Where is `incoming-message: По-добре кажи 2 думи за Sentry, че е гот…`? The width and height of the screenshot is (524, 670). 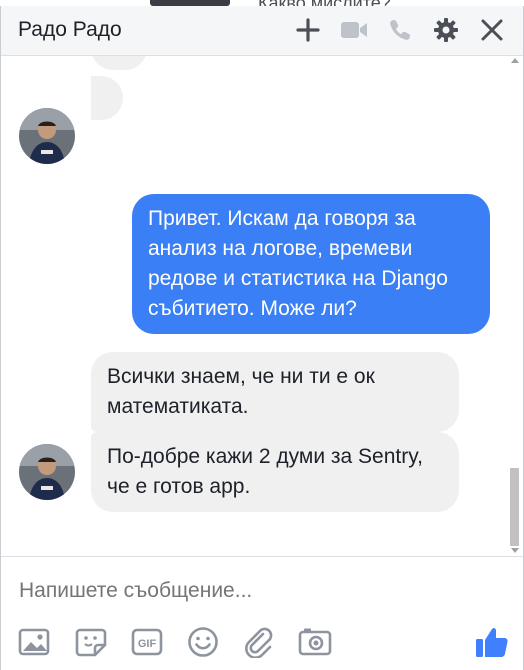
incoming-message: По-добре кажи 2 думи за Sentry, че е гот… is located at coordinates (275, 472).